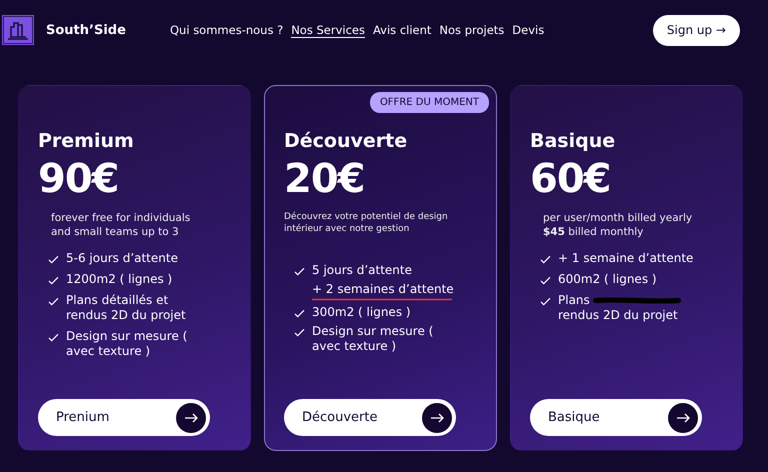 The width and height of the screenshot is (768, 472). What do you see at coordinates (618, 316) in the screenshot?
I see `feature-text: rendus 2D du projet` at bounding box center [618, 316].